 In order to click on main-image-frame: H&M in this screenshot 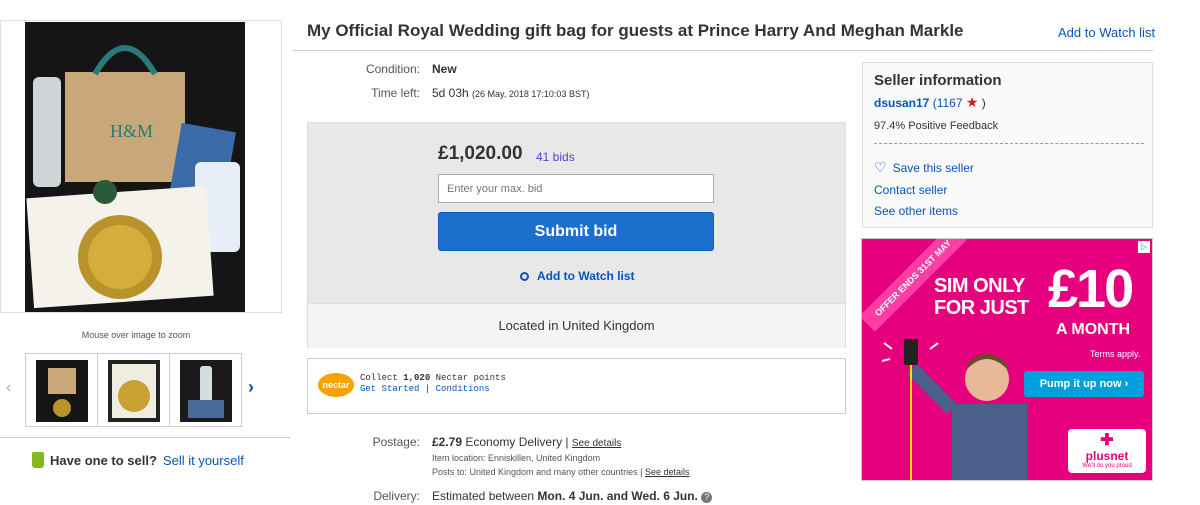, I will do `click(141, 166)`.